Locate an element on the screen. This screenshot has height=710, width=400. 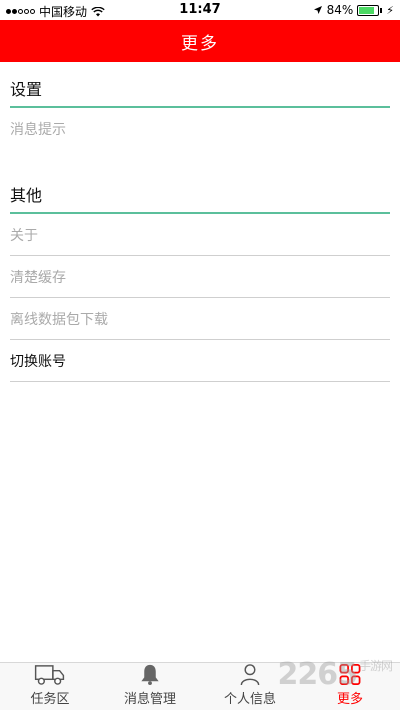
watermark-number: 2265 is located at coordinates (317, 674).